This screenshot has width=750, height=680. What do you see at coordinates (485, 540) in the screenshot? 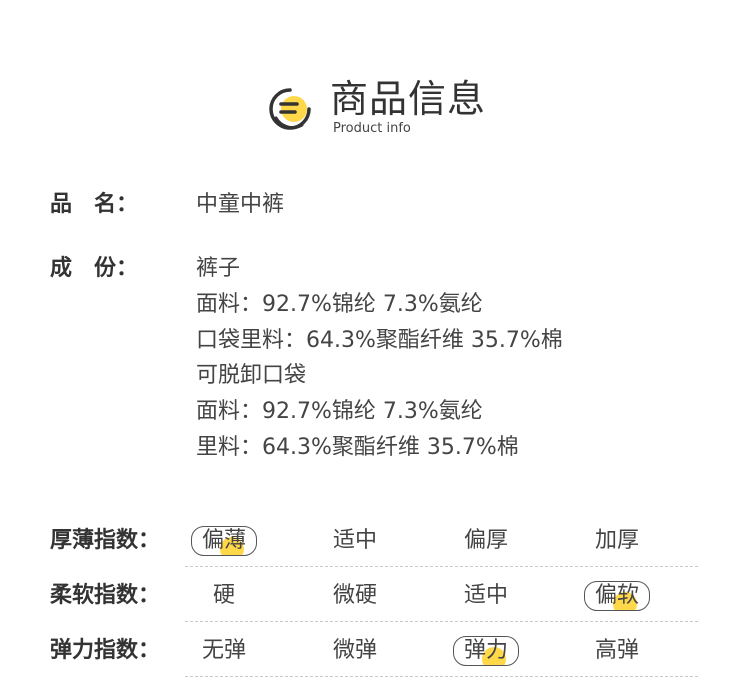
I see `thickness-option: 偏厚` at bounding box center [485, 540].